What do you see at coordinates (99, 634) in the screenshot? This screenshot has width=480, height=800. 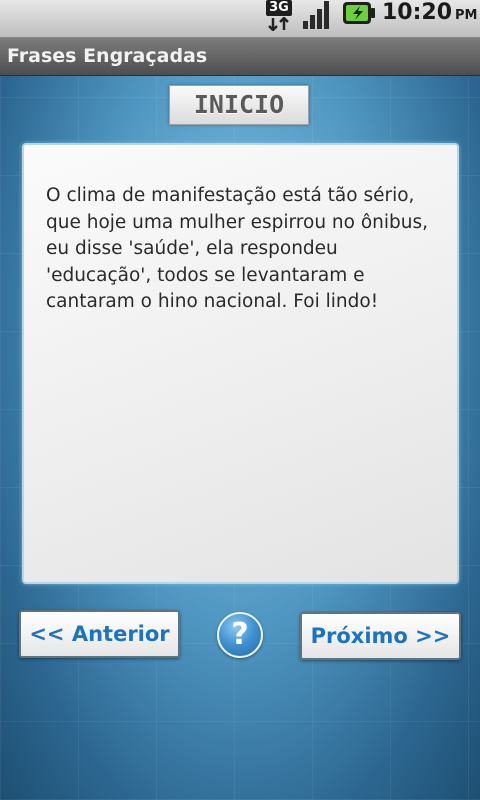 I see `previous-button: << Anterior` at bounding box center [99, 634].